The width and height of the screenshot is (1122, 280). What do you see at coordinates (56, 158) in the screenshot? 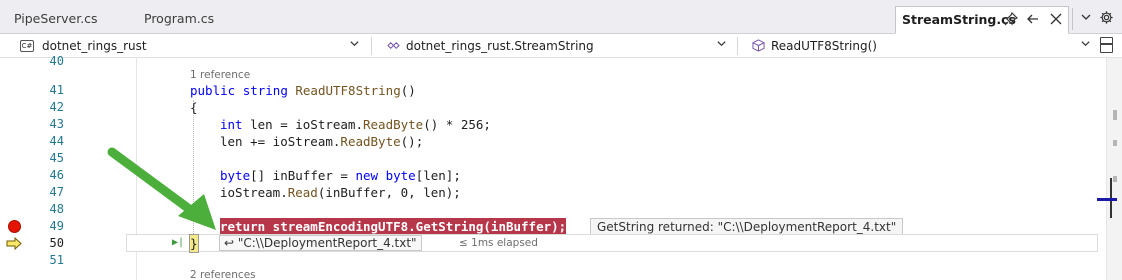
I see `line-number: 45` at bounding box center [56, 158].